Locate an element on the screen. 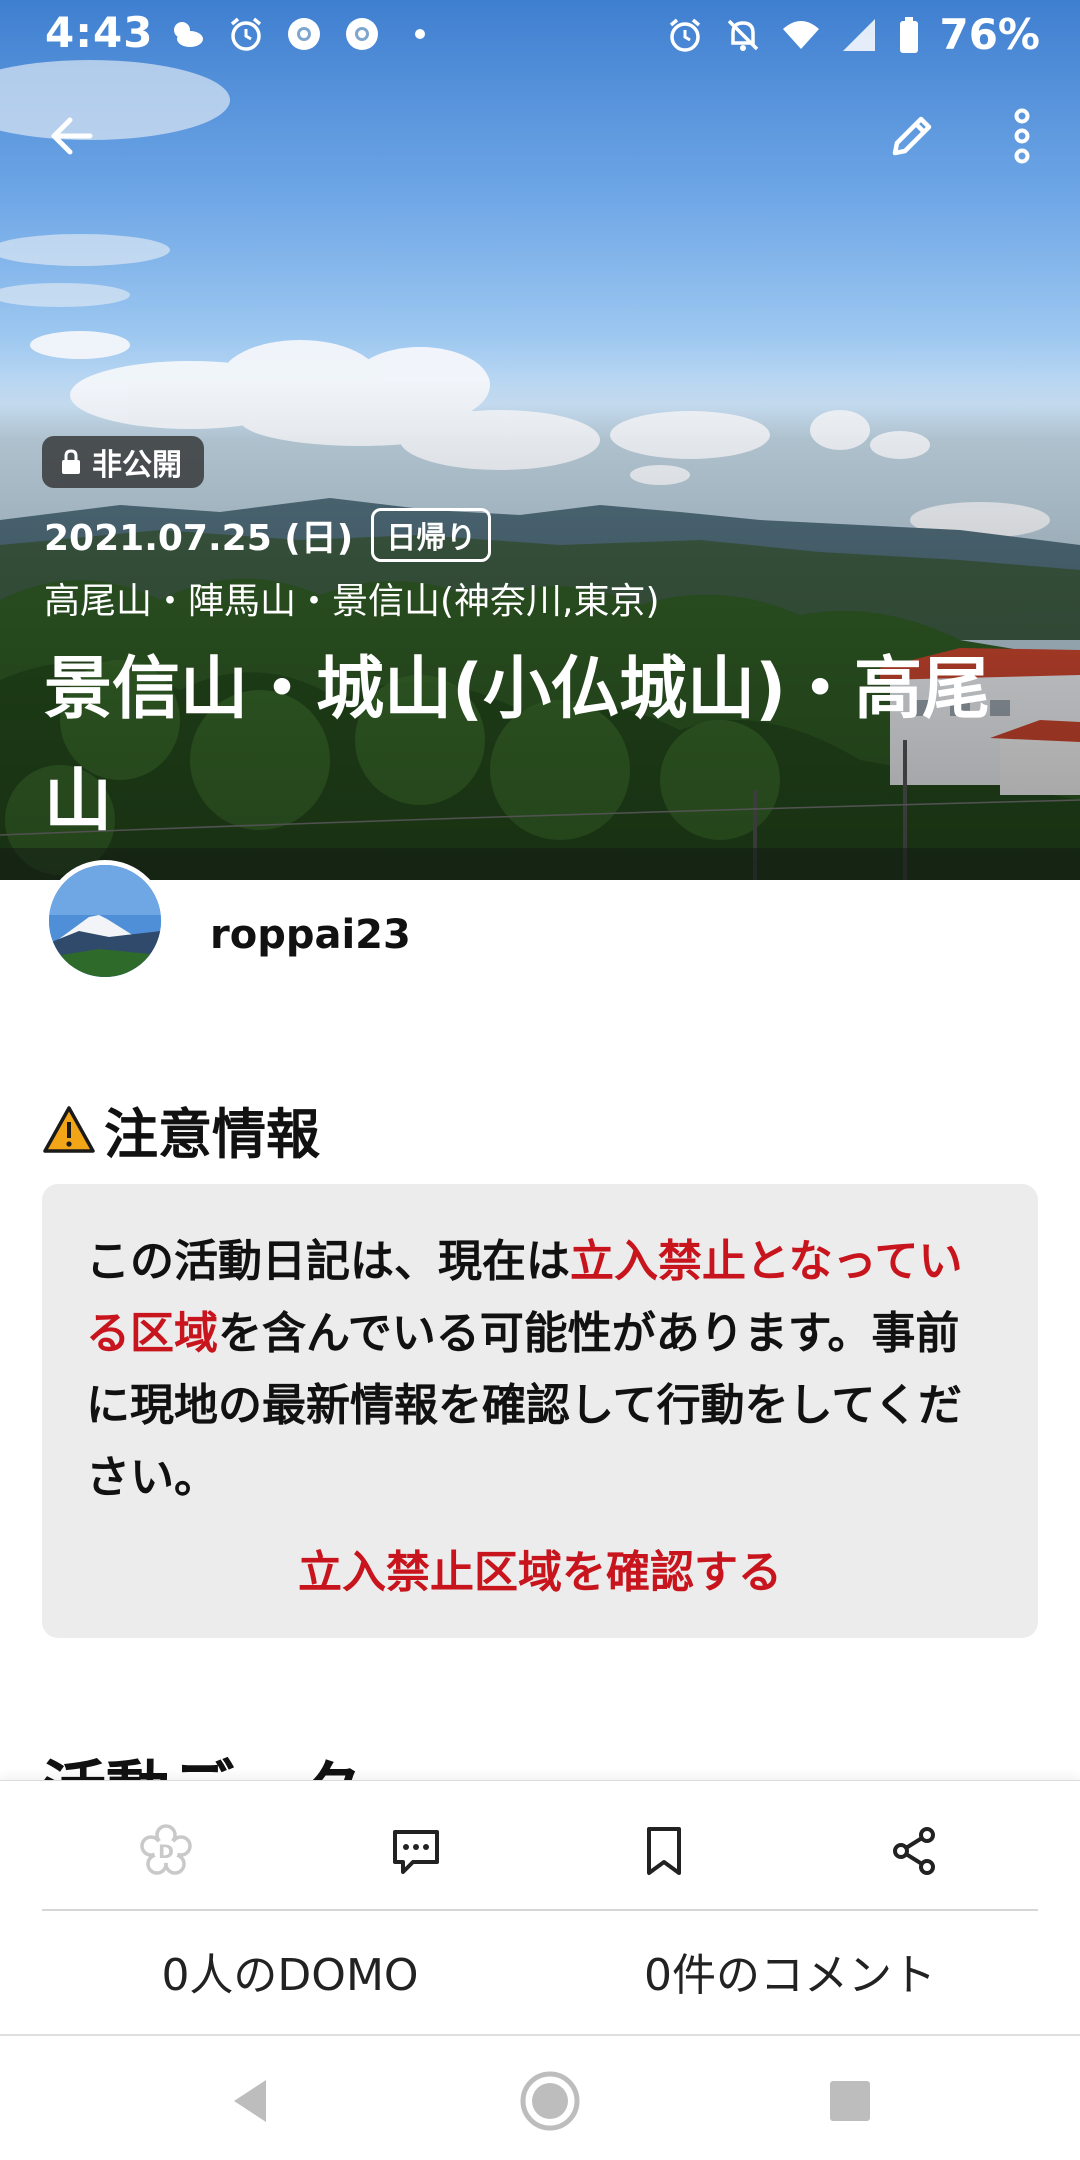 The height and width of the screenshot is (2160, 1080). weather-icon is located at coordinates (188, 34).